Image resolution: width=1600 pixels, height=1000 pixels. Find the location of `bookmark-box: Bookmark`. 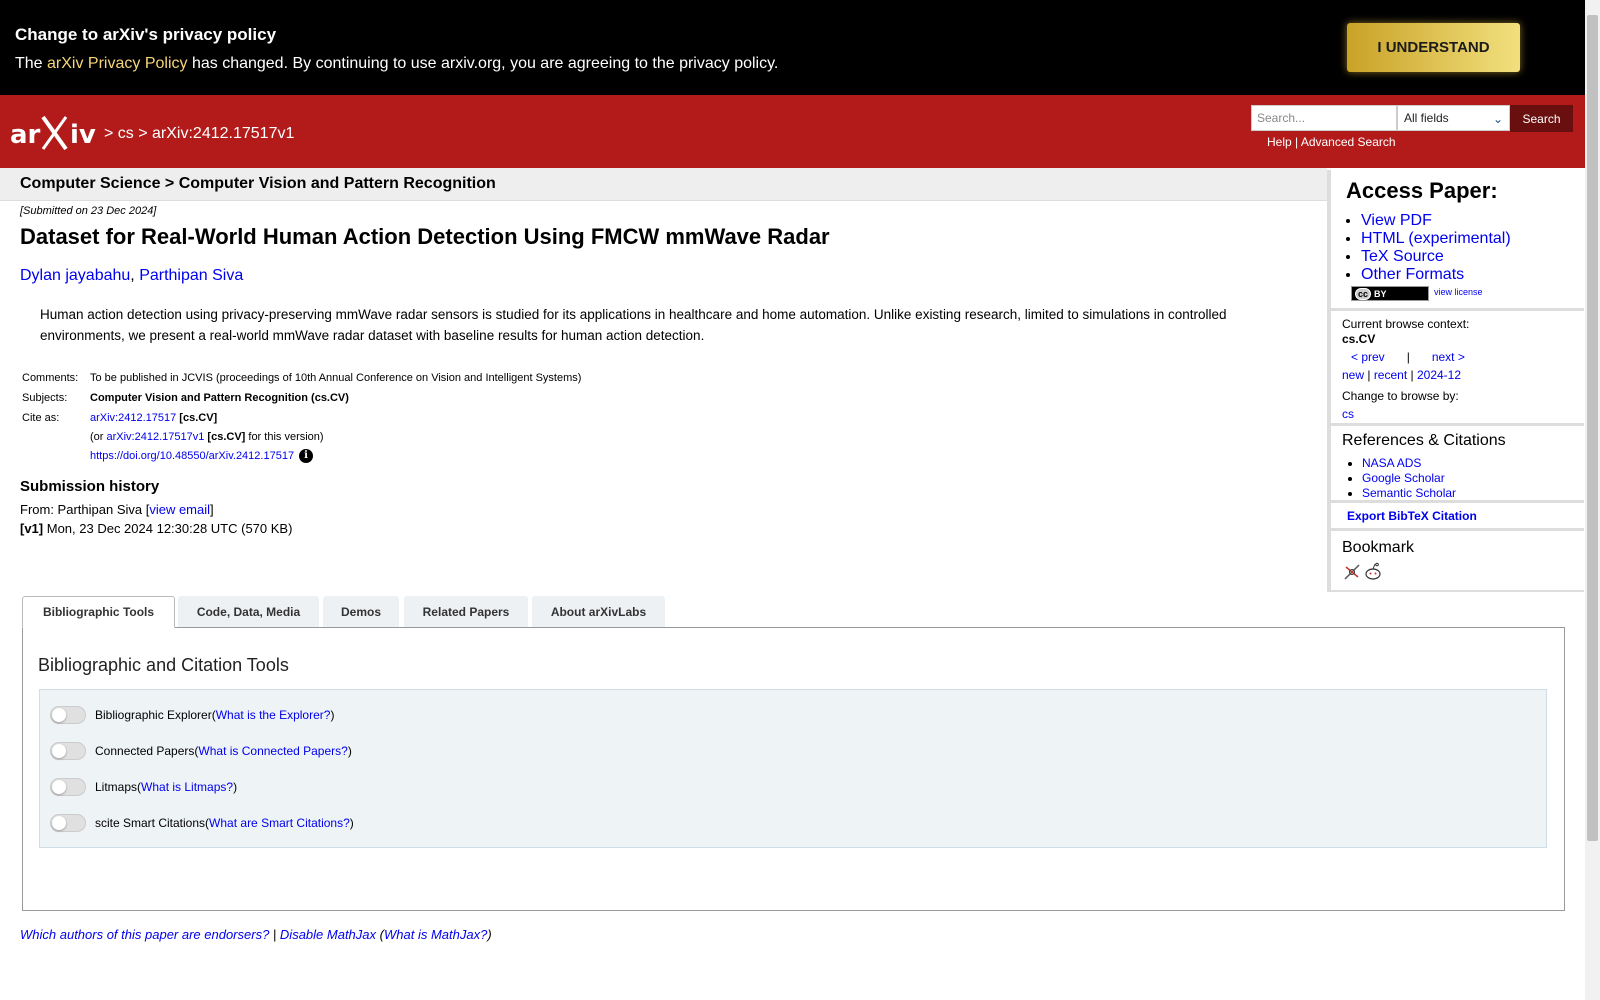

bookmark-box: Bookmark is located at coordinates (1457, 560).